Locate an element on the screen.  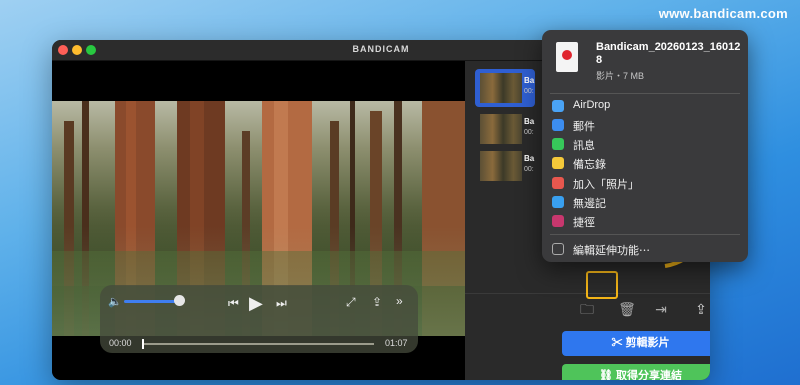
edit-video-button: ✂ 剪輯影片 is located at coordinates (636, 343).